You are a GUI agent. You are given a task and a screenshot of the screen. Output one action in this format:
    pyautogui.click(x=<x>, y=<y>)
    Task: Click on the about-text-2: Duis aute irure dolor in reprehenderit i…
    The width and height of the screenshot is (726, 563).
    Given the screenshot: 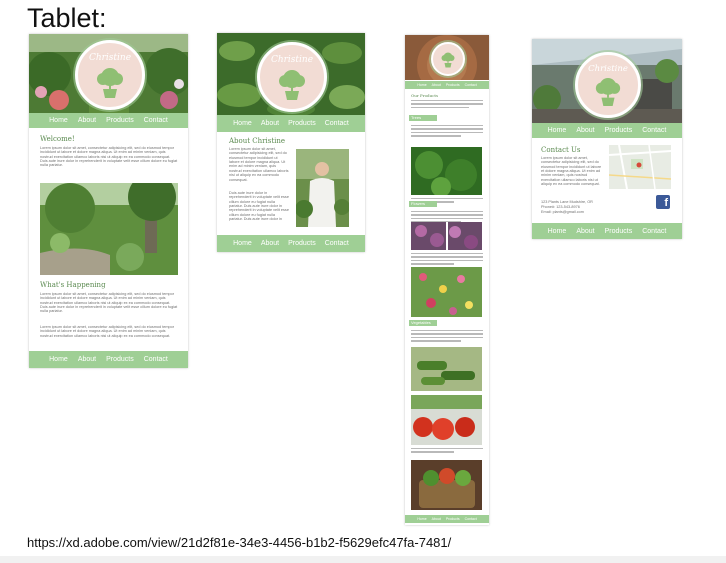 What is the action you would take?
    pyautogui.click(x=259, y=206)
    